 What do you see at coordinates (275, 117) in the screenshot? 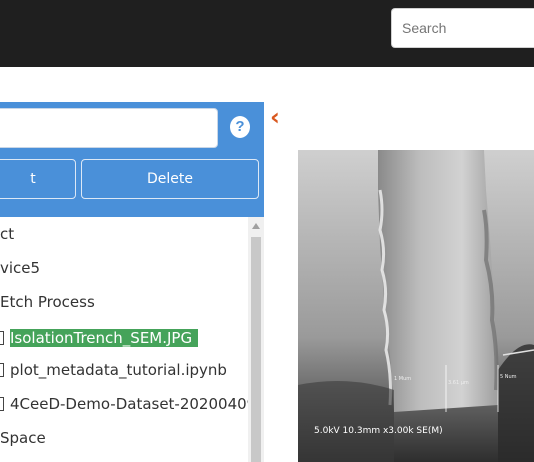
I see `chevron-left-icon: ‹` at bounding box center [275, 117].